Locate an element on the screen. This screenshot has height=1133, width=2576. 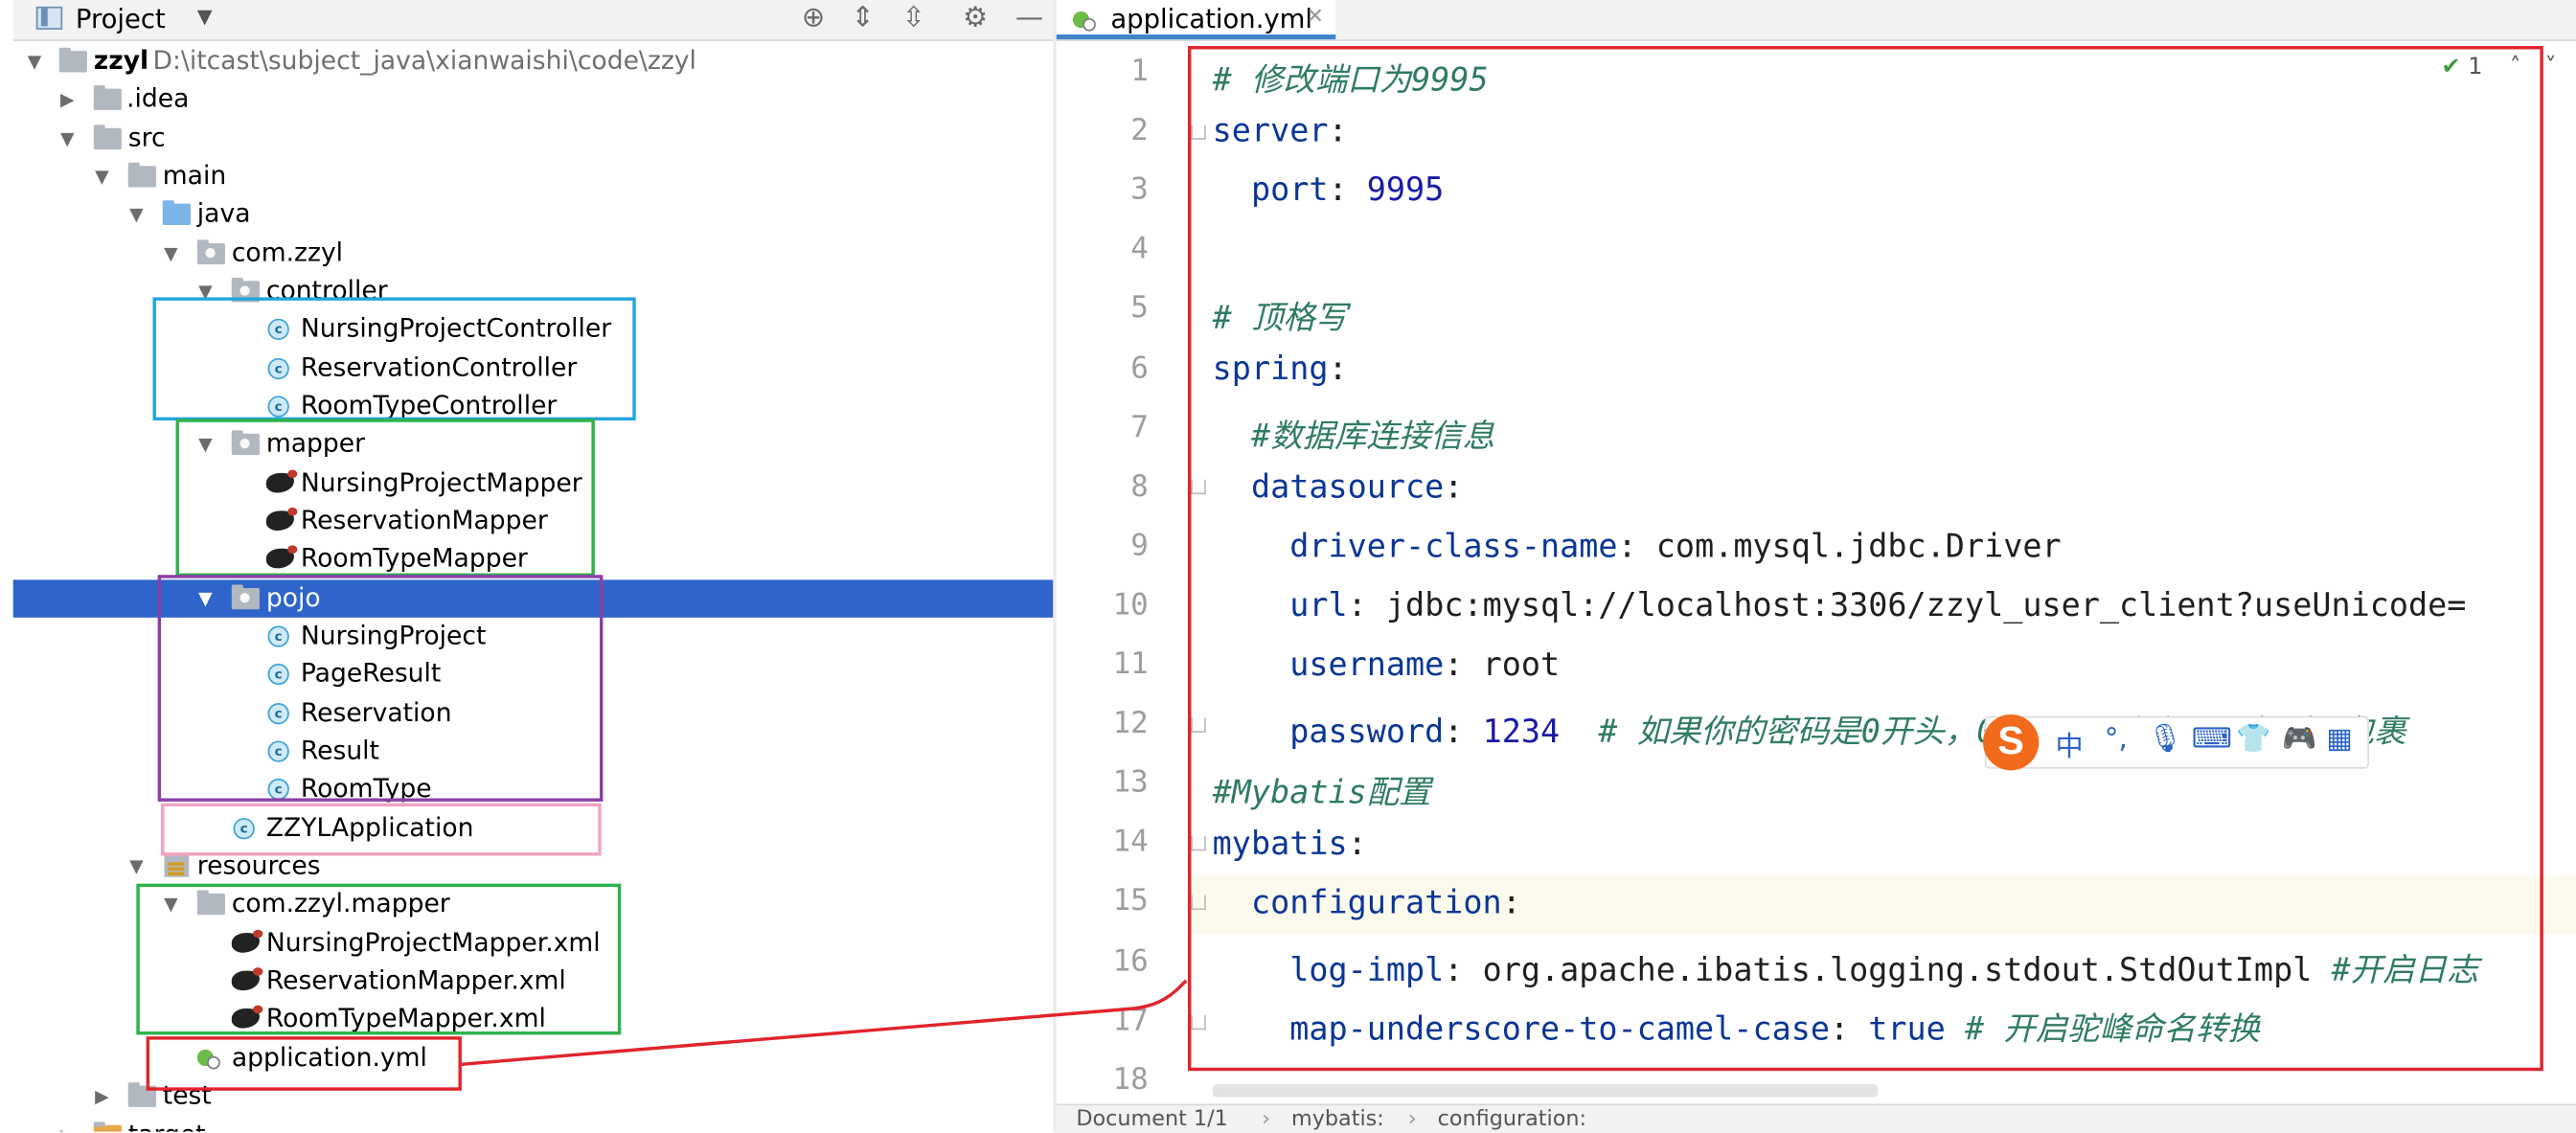
game-icon: 🎮 is located at coordinates (2299, 739).